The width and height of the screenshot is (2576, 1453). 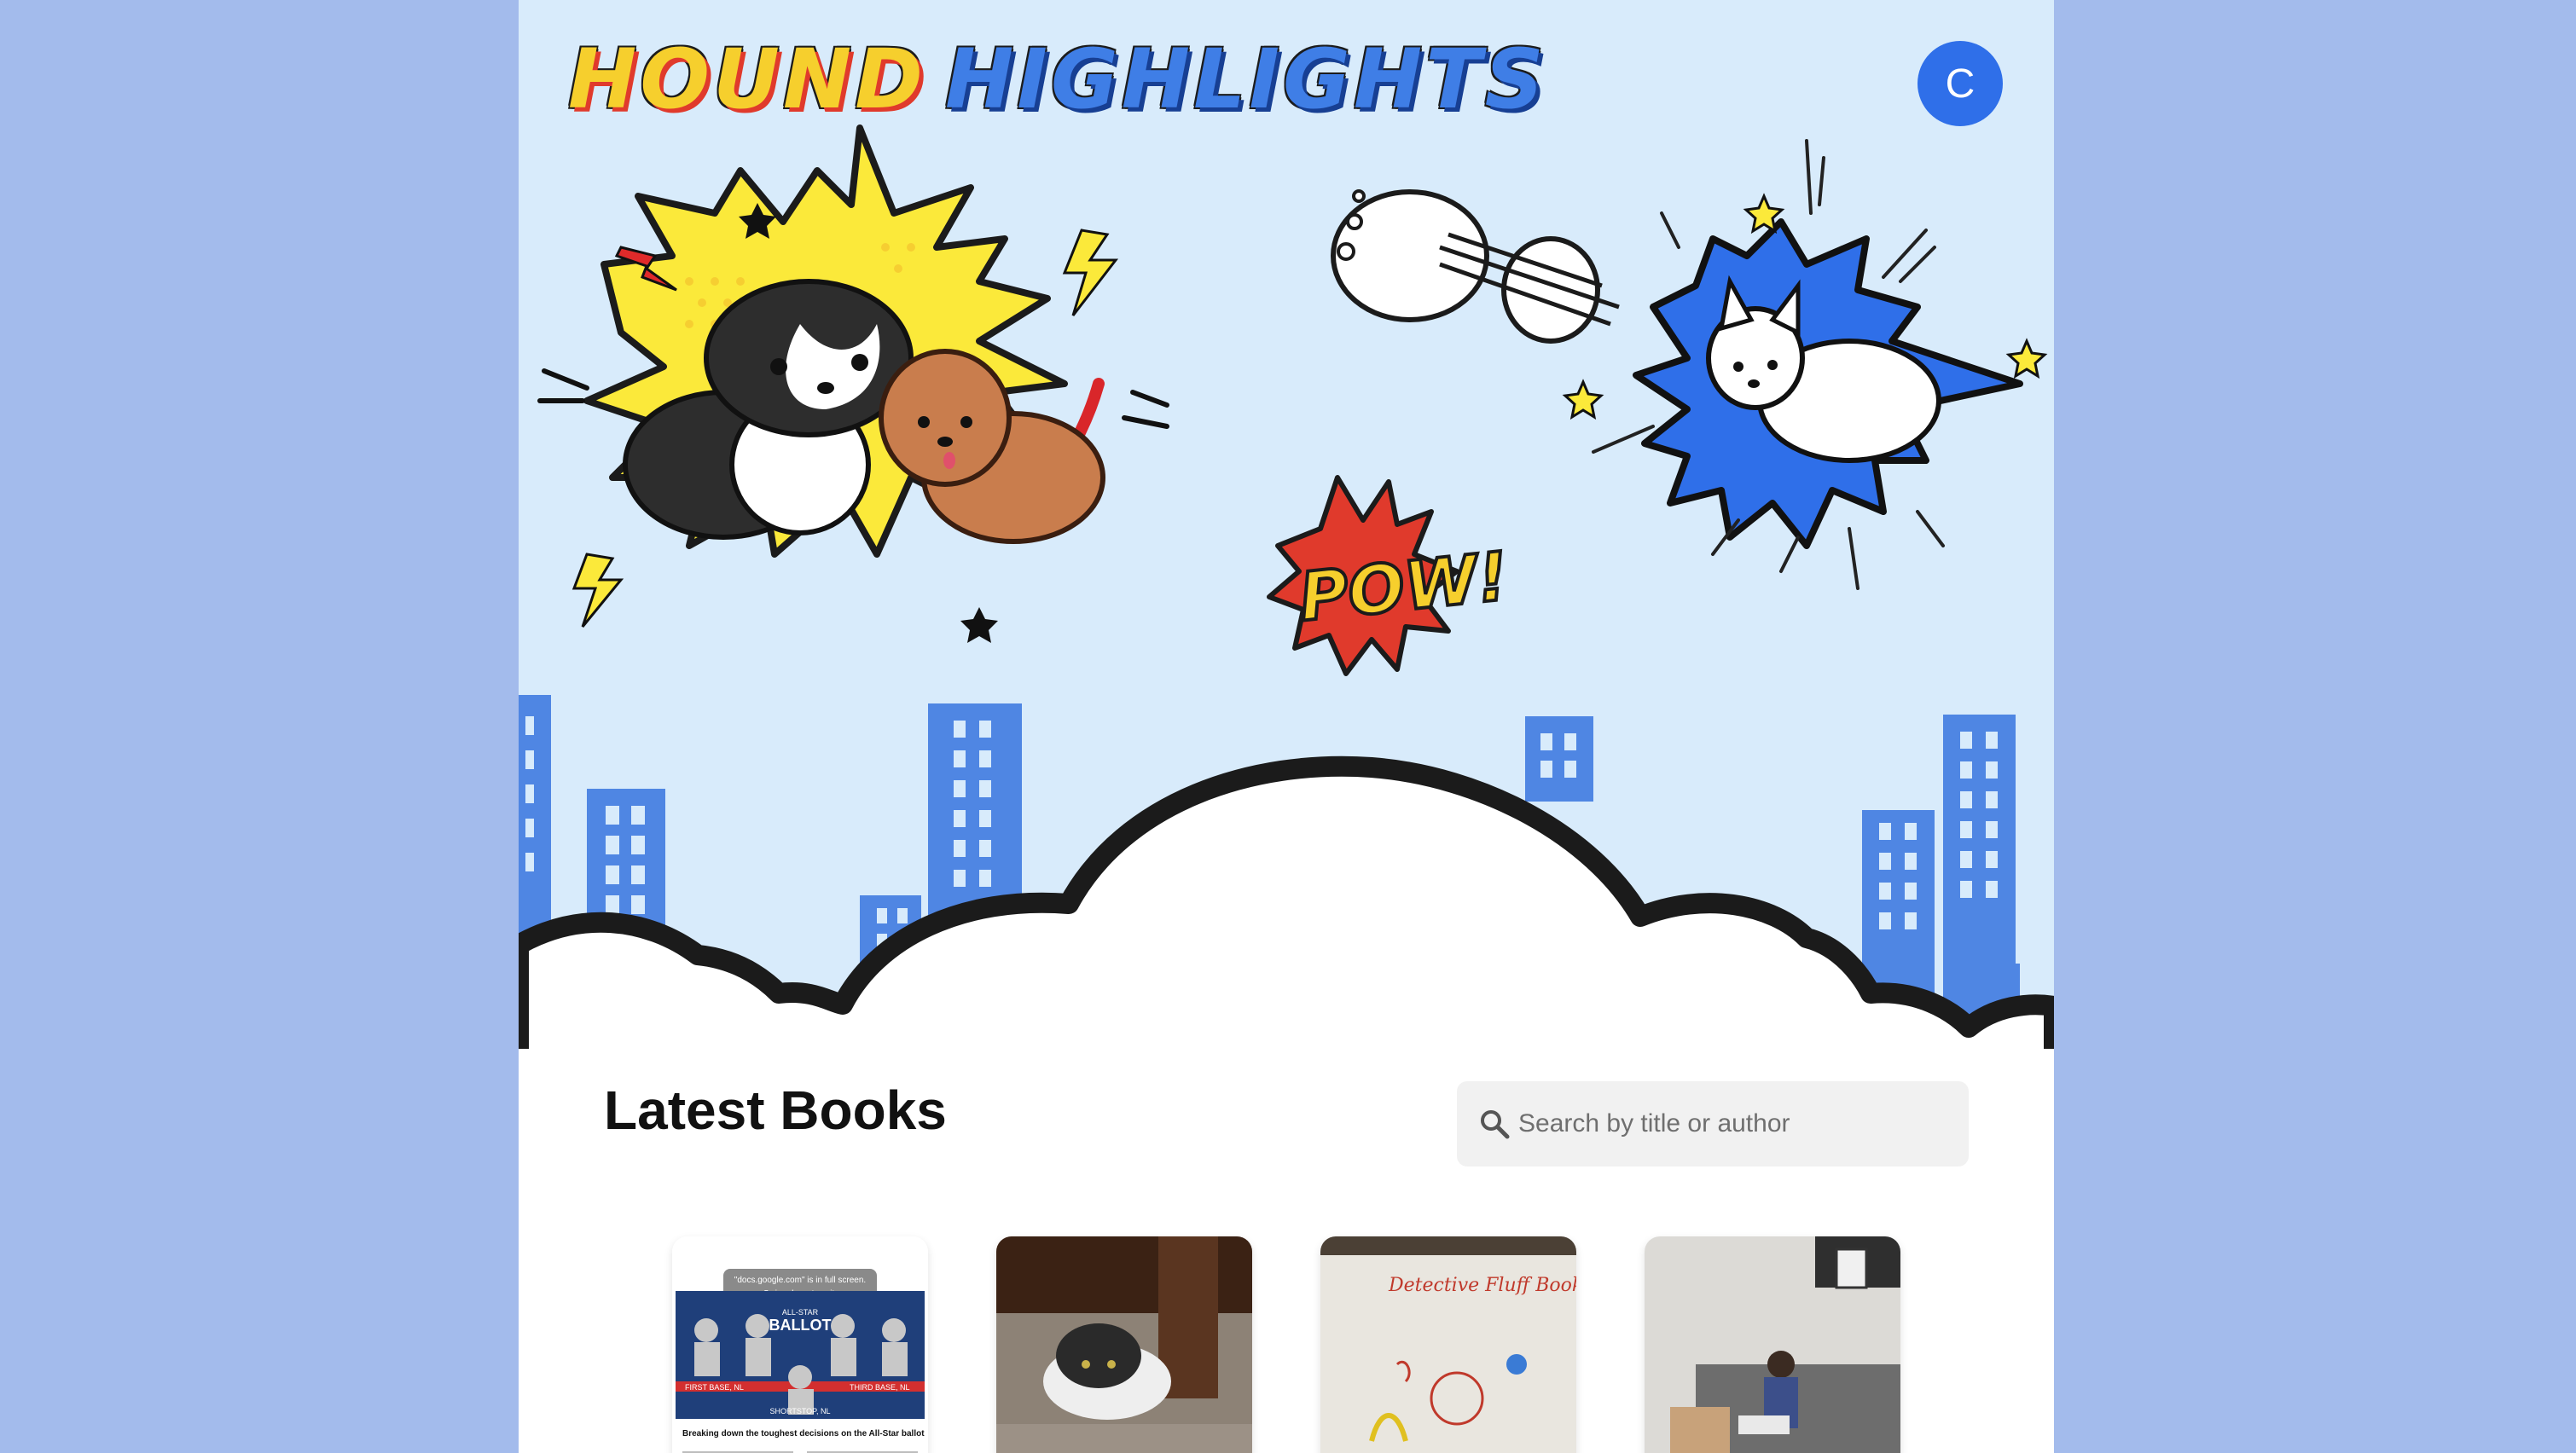 What do you see at coordinates (1465, 266) in the screenshot?
I see `smoke-puffs` at bounding box center [1465, 266].